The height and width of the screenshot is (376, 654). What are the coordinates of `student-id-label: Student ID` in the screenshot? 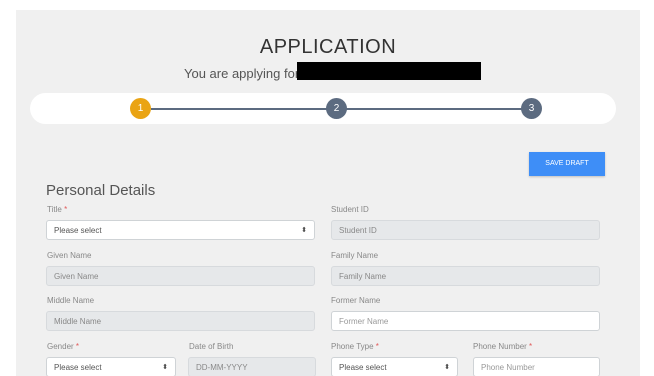 It's located at (350, 209).